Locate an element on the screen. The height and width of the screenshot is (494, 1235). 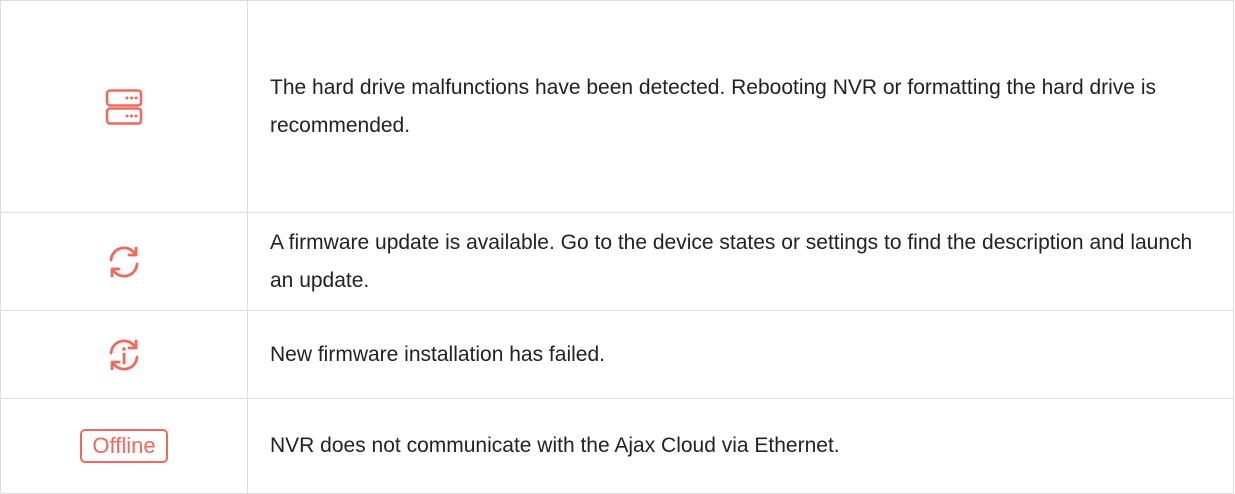
row-description: New firmware installation has failed. is located at coordinates (437, 354).